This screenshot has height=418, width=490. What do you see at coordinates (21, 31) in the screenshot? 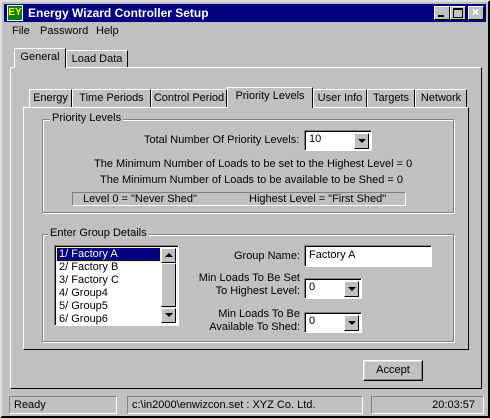
I see `menu-file: File` at bounding box center [21, 31].